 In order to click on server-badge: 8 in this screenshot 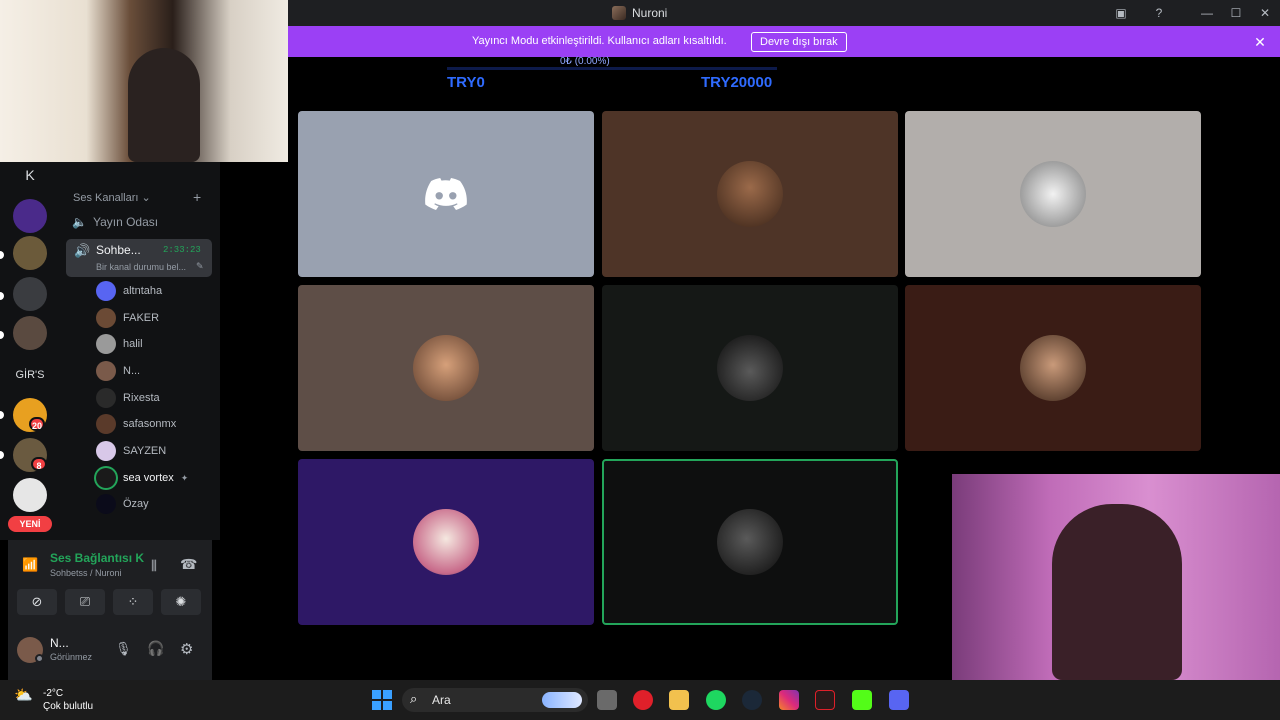, I will do `click(39, 464)`.